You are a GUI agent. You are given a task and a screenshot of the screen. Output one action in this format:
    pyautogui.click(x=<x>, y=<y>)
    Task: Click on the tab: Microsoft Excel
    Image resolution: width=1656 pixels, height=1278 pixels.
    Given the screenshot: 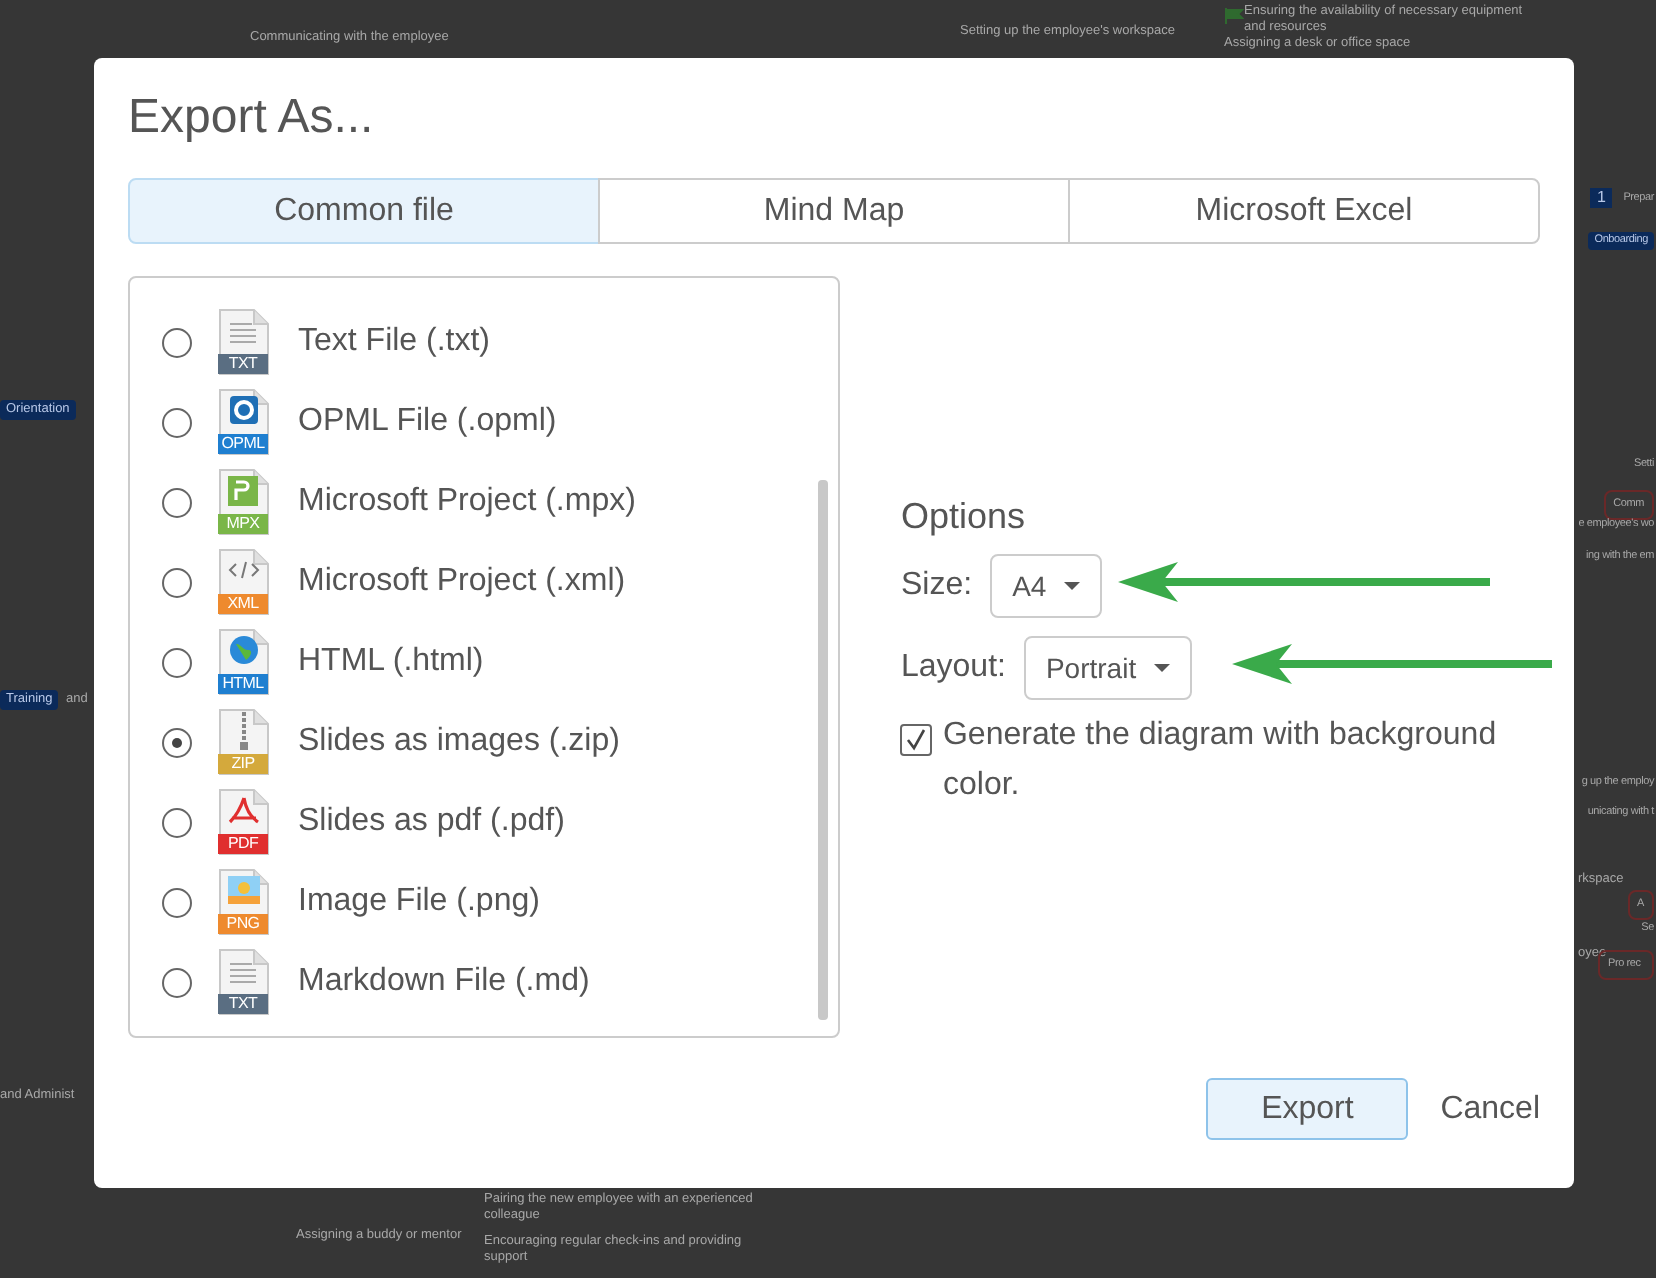 What is the action you would take?
    pyautogui.click(x=1304, y=211)
    